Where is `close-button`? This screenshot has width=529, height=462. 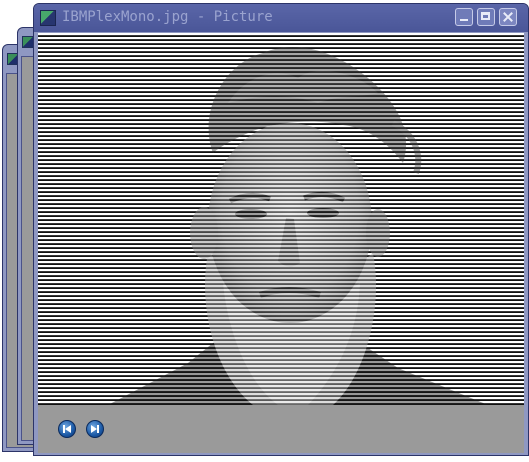 close-button is located at coordinates (508, 17).